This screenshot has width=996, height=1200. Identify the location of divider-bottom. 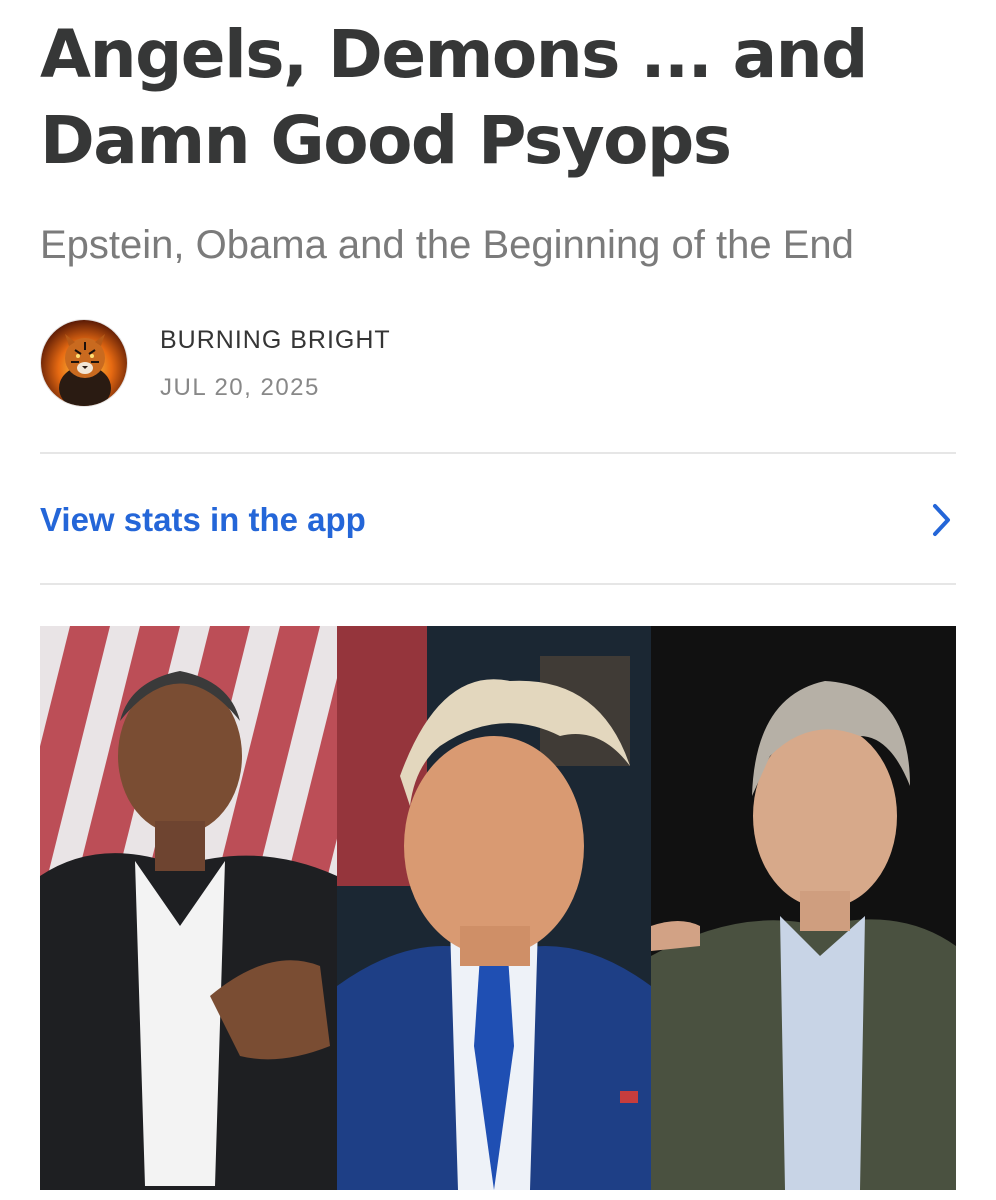
(498, 584).